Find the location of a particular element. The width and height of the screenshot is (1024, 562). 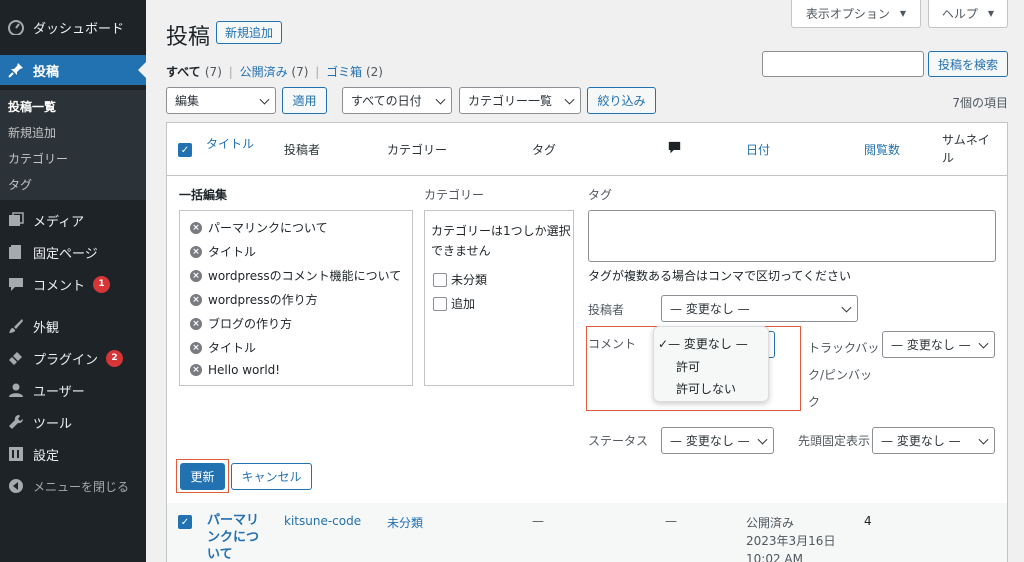

status-select: — 変更なし — is located at coordinates (717, 440).